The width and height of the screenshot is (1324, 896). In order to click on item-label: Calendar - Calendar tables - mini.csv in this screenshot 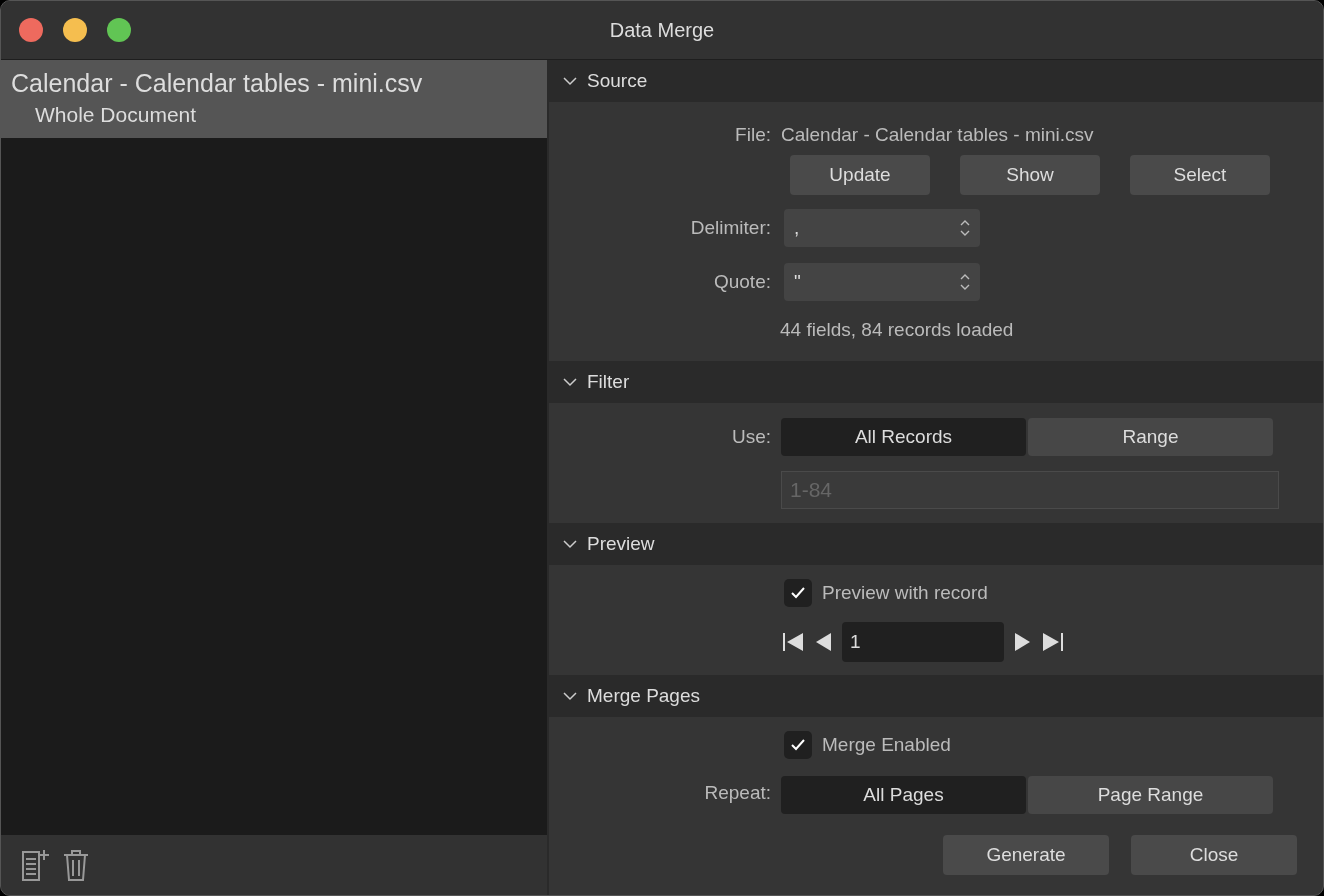, I will do `click(217, 83)`.